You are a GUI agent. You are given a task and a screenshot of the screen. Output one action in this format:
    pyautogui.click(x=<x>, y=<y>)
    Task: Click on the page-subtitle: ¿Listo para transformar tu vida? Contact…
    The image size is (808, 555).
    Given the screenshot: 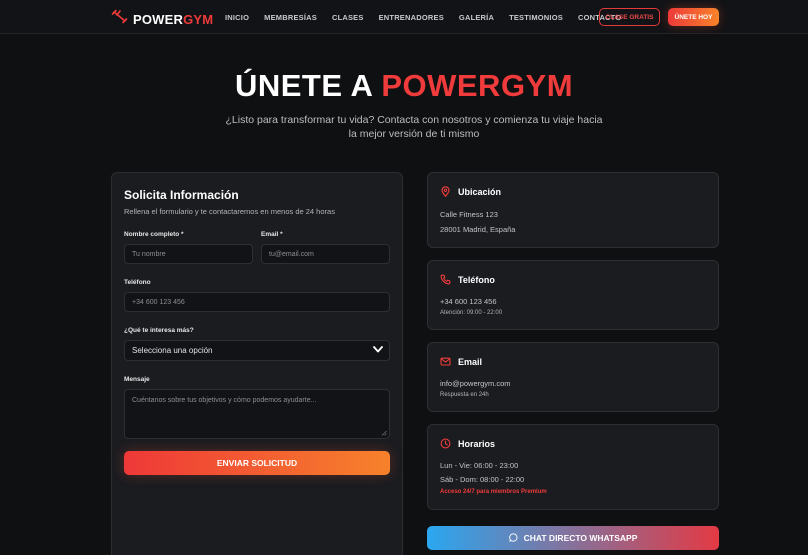 What is the action you would take?
    pyautogui.click(x=414, y=127)
    